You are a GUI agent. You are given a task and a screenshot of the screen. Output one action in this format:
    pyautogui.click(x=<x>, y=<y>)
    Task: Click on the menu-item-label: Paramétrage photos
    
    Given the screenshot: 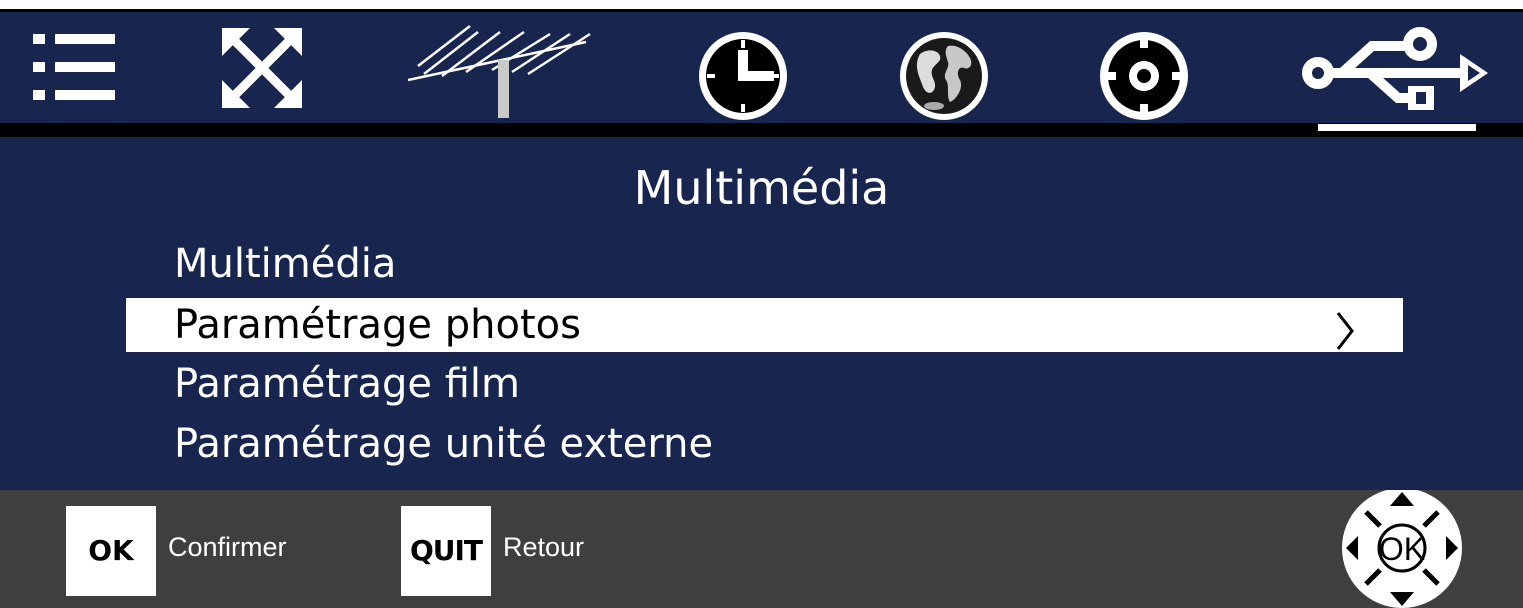 What is the action you would take?
    pyautogui.click(x=377, y=325)
    